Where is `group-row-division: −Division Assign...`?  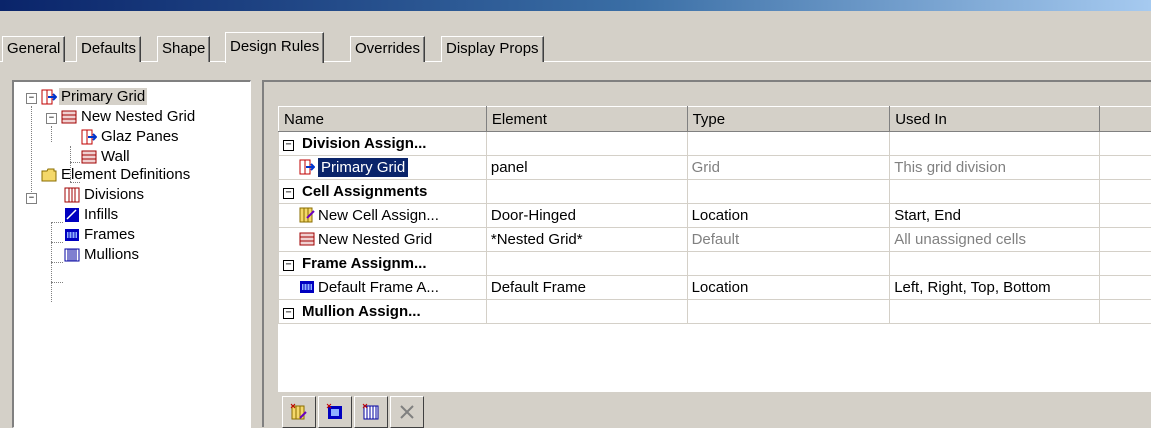
group-row-division: −Division Assign... is located at coordinates (715, 144).